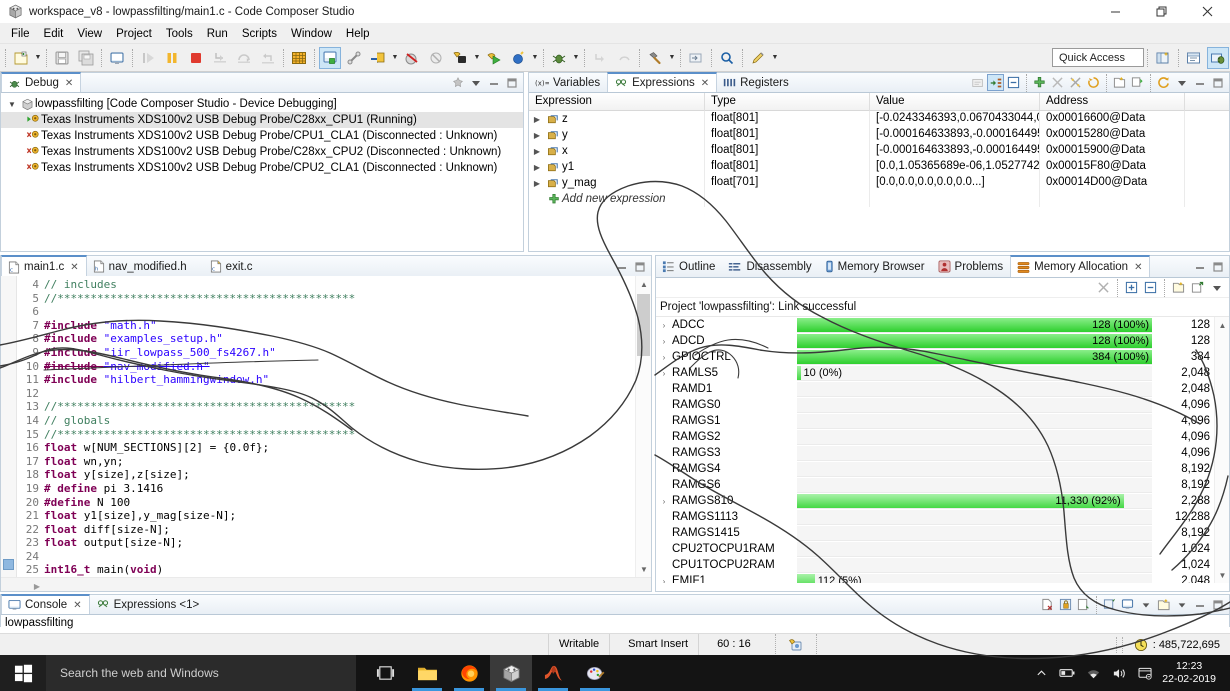 The width and height of the screenshot is (1230, 691). I want to click on col-type: Type, so click(787, 101).